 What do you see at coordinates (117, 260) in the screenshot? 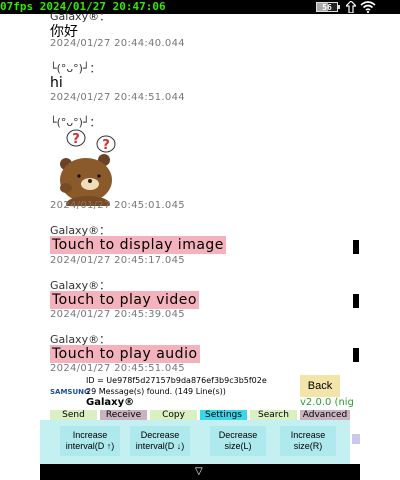
I see `message-time: 2024/01/27 20:45:17.045` at bounding box center [117, 260].